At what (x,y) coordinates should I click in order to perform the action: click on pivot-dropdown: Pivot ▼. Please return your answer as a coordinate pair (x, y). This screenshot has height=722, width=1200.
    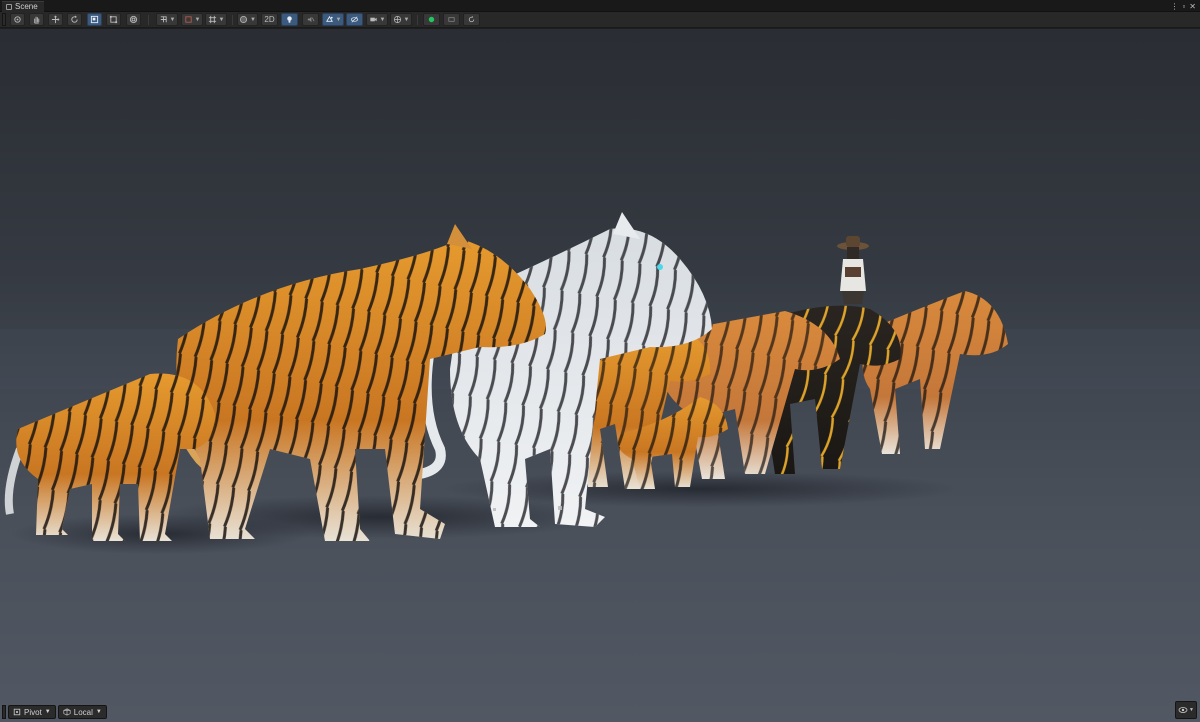
    Looking at the image, I should click on (32, 712).